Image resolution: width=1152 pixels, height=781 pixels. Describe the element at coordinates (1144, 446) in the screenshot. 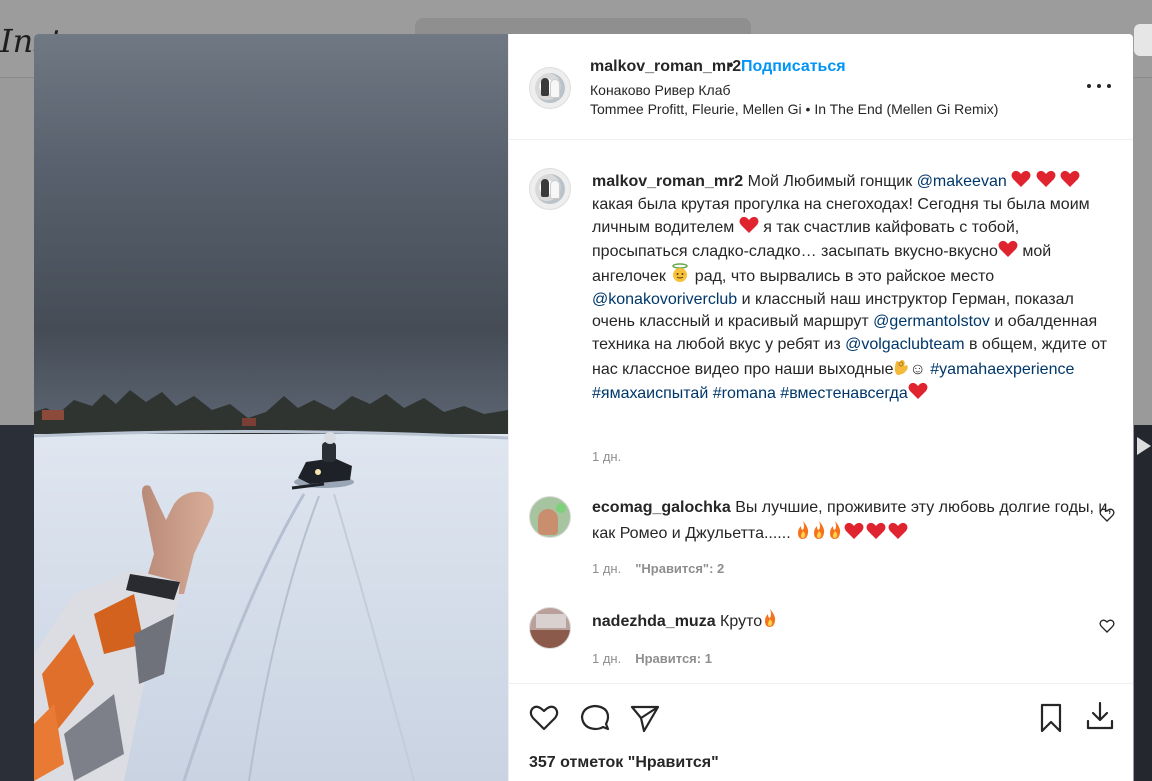

I see `play-icon` at that location.